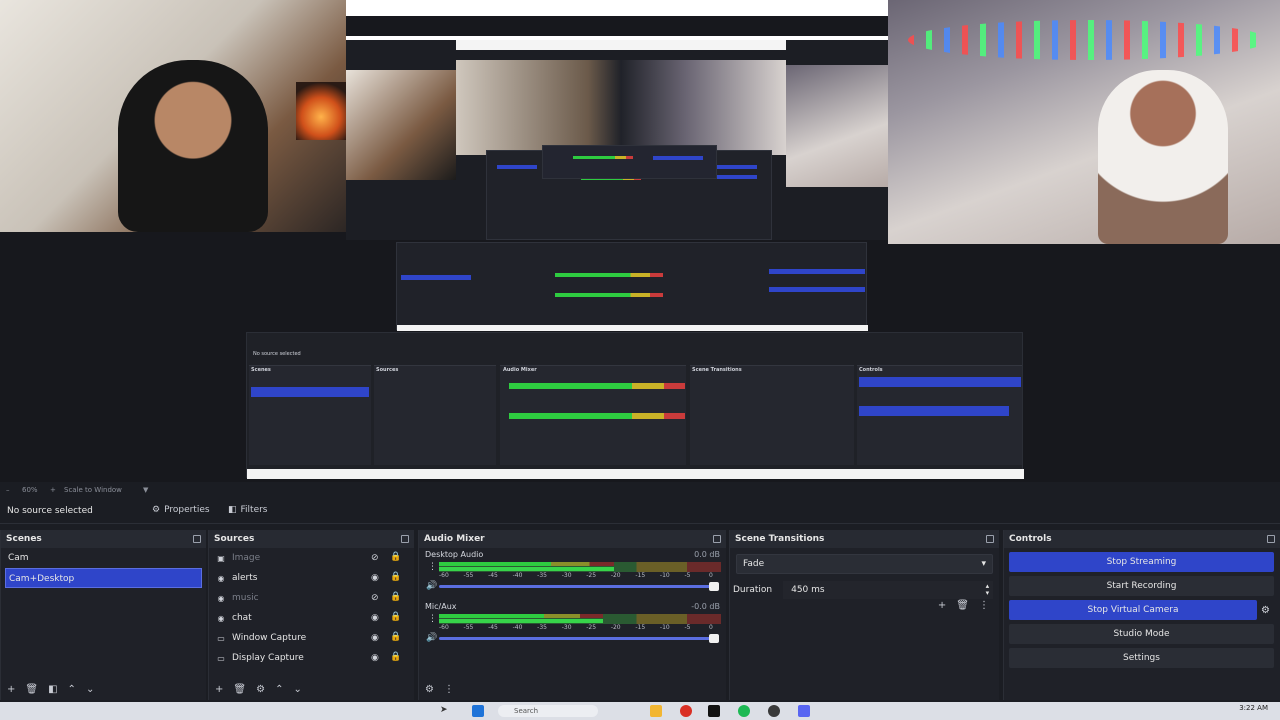 The image size is (1280, 720). Describe the element at coordinates (591, 627) in the screenshot. I see `meter-tick-label: -25` at that location.